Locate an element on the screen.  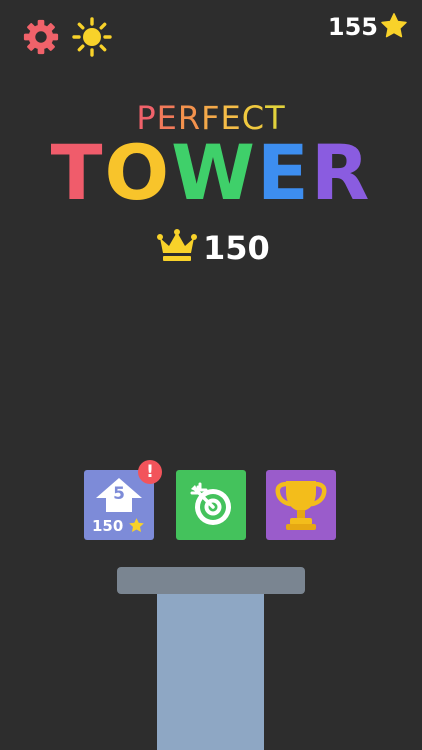
star-count: 155 is located at coordinates (352, 27).